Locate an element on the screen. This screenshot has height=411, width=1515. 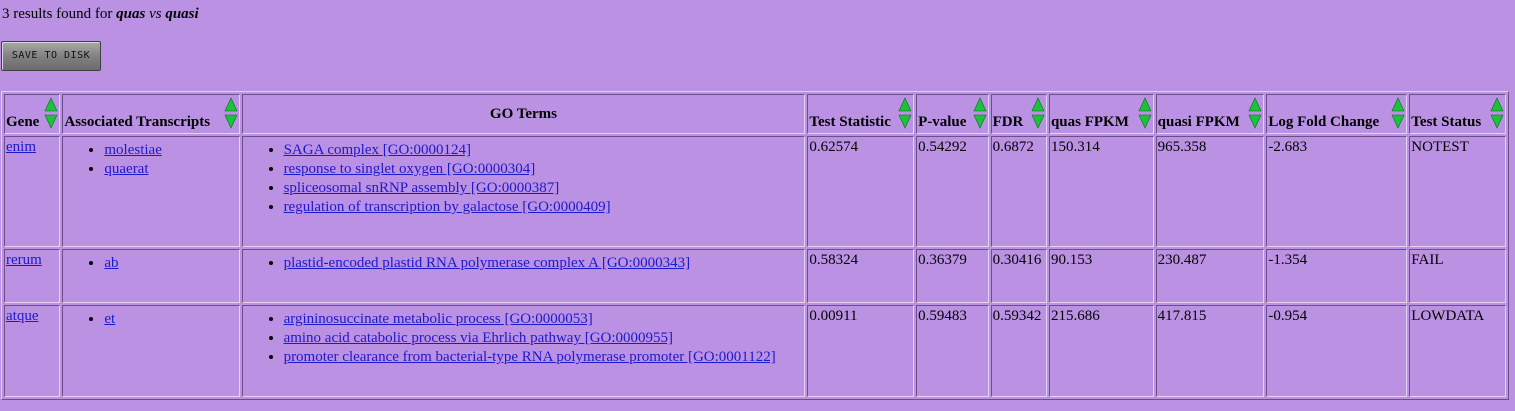
list-item: et is located at coordinates (170, 319).